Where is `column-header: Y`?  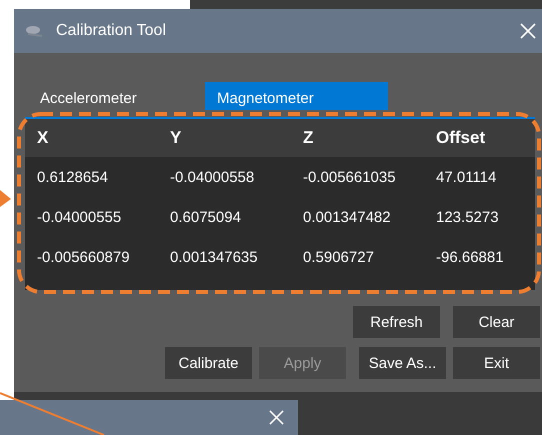 column-header: Y is located at coordinates (175, 138).